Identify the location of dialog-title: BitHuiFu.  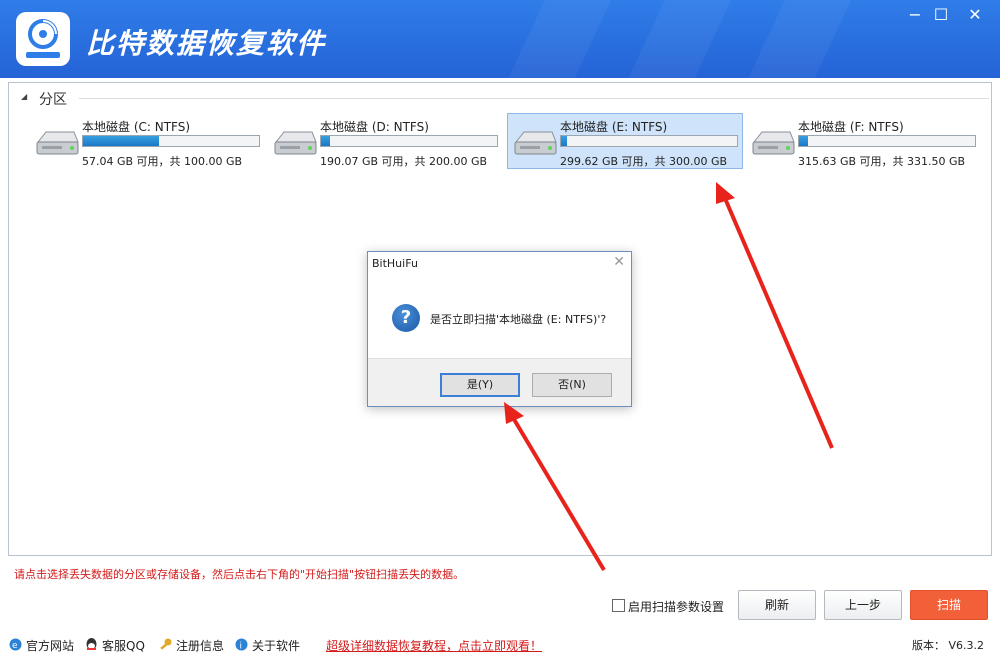
(395, 263).